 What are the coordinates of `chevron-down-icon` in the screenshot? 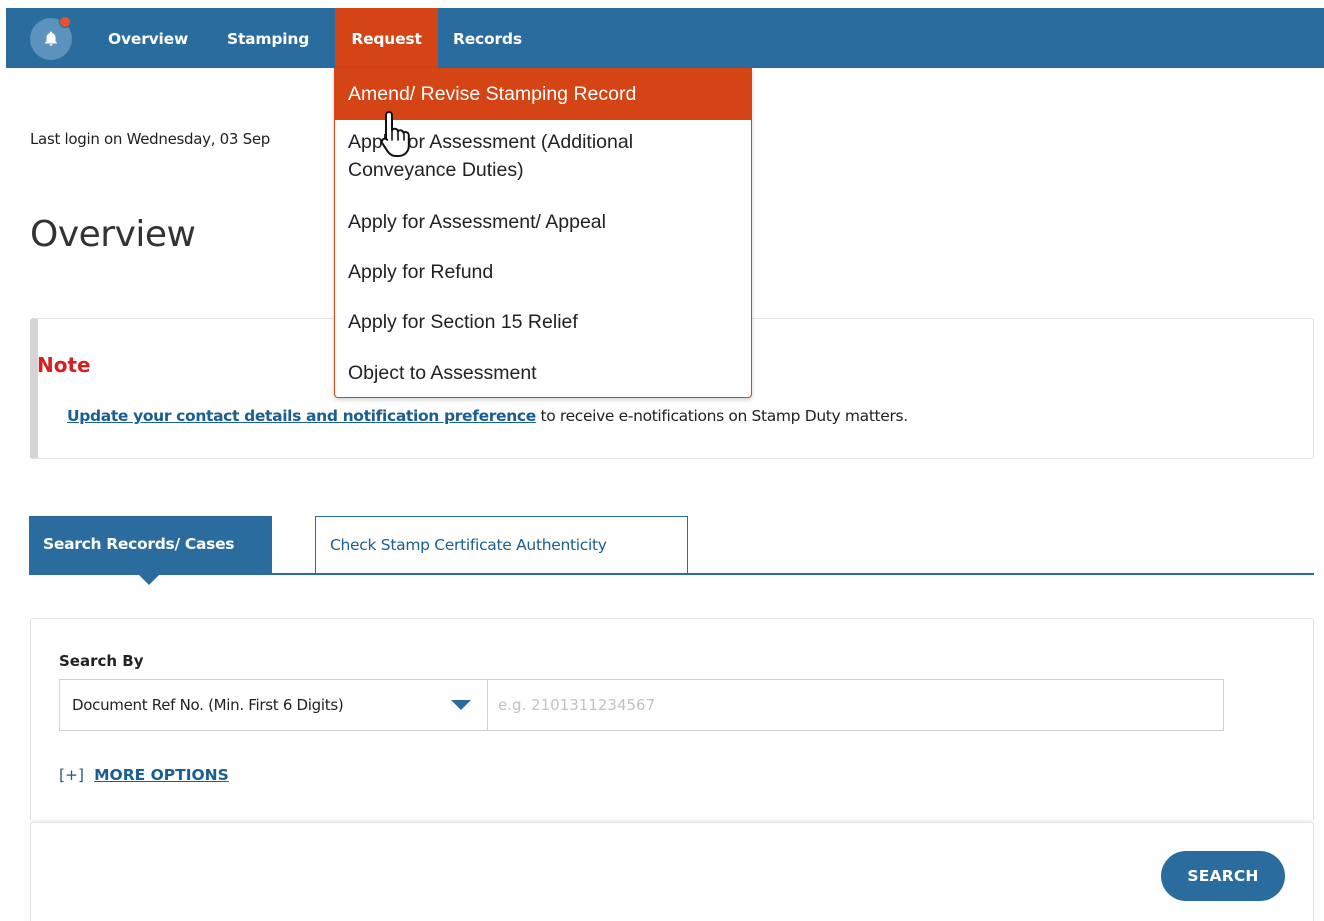 It's located at (461, 705).